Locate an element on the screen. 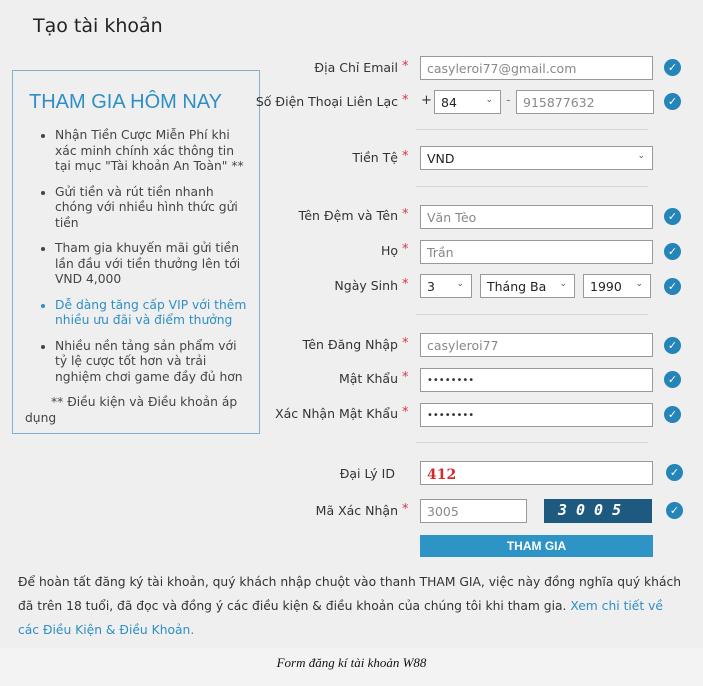 Image resolution: width=703 pixels, height=686 pixels. confirm-password-label: Xác Nhận Mật Khẩu is located at coordinates (336, 413).